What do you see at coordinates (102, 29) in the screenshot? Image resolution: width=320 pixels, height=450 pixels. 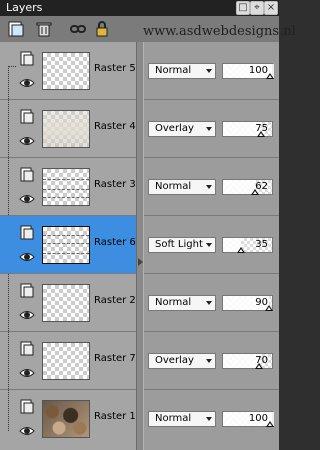 I see `lock-icon` at bounding box center [102, 29].